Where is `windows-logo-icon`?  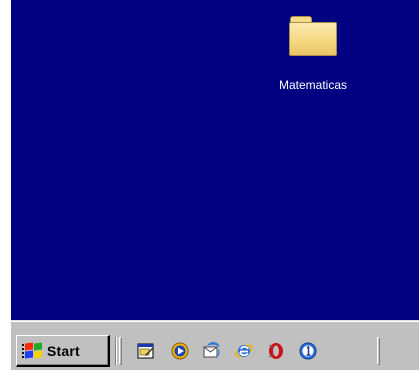 windows-logo-icon is located at coordinates (33, 350).